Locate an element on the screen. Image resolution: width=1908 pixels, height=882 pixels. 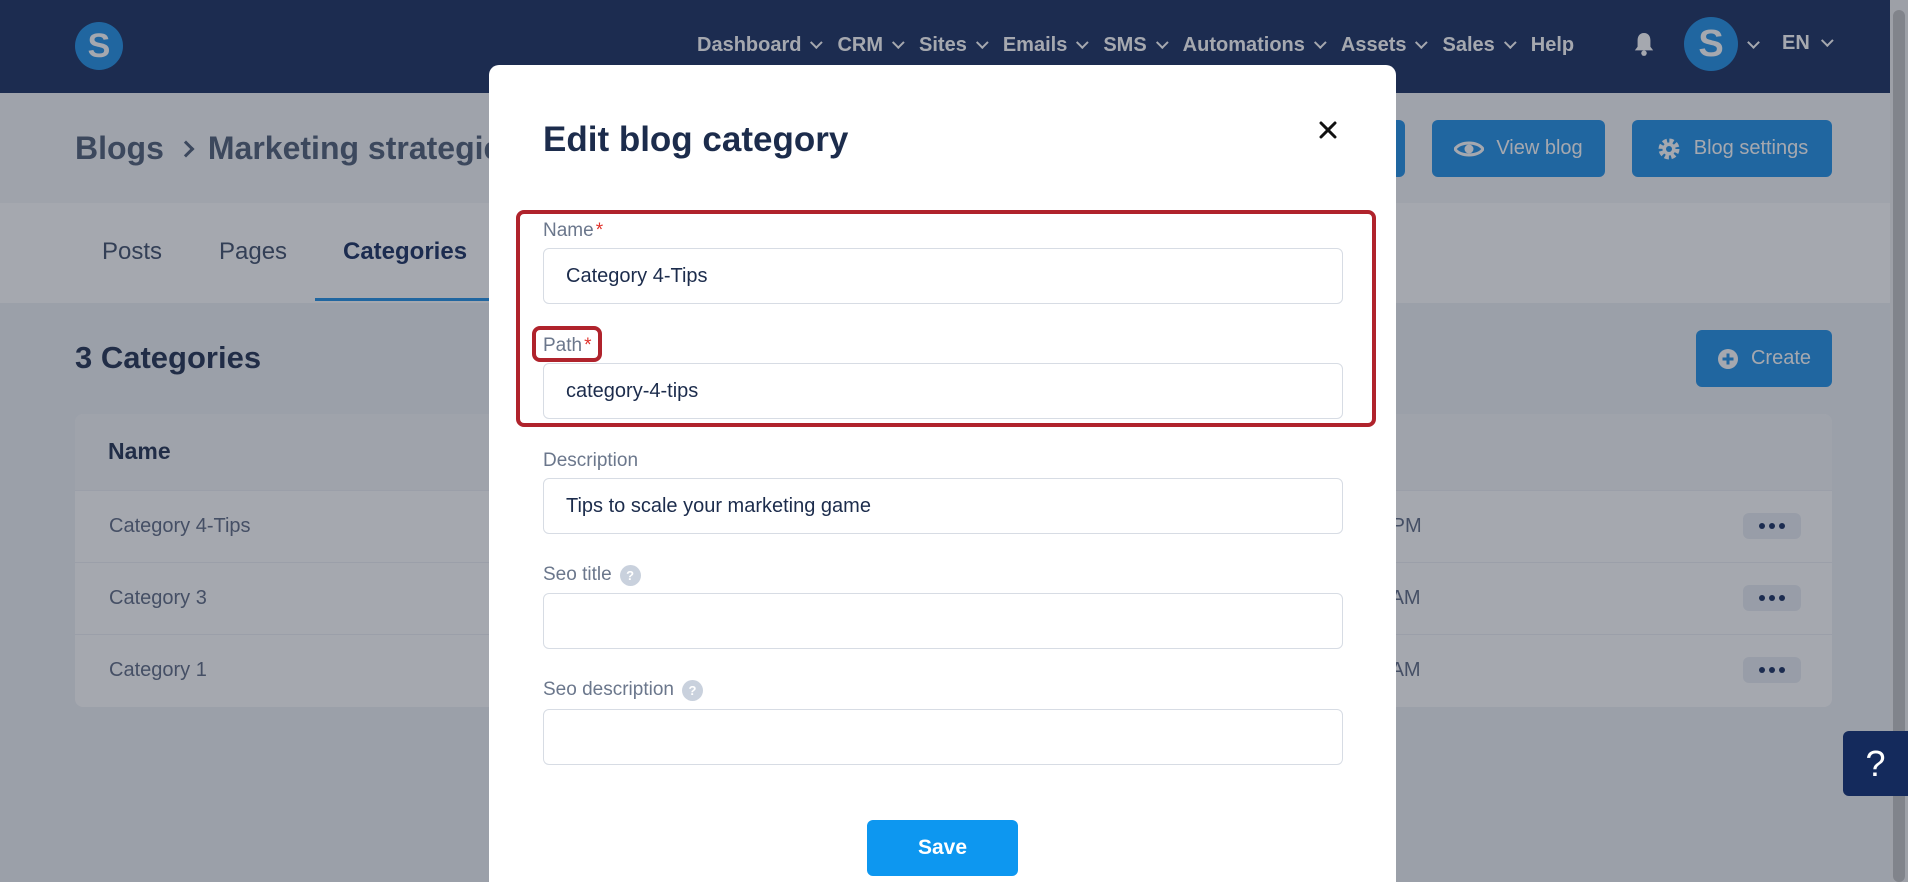
seo-title-input is located at coordinates (943, 621).